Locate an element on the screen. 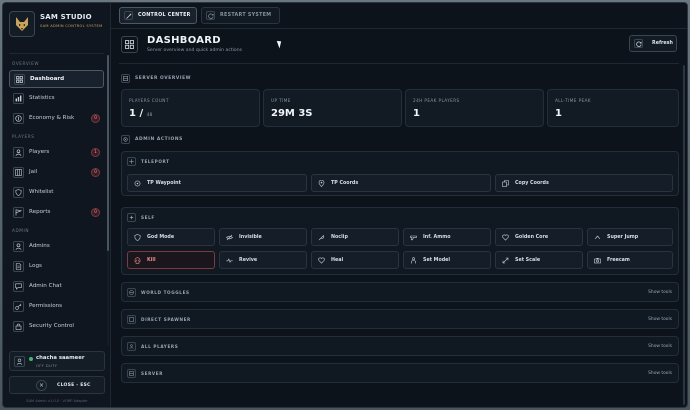  camera-icon is located at coordinates (597, 260).